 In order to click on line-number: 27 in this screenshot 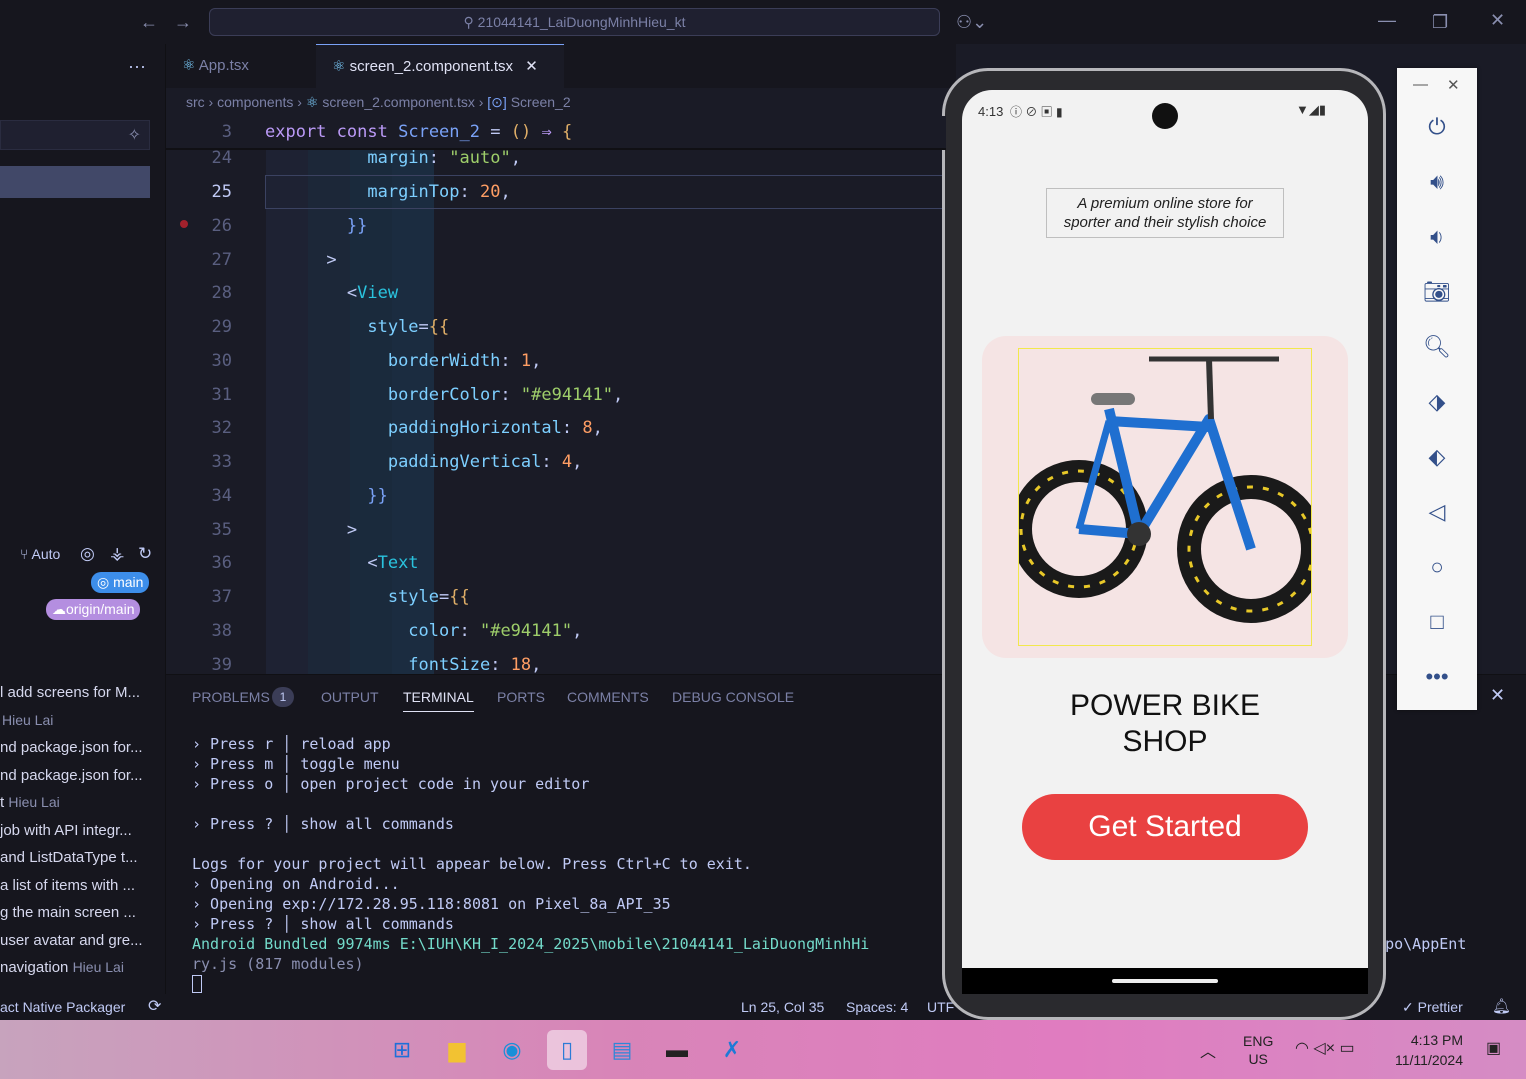, I will do `click(221, 260)`.